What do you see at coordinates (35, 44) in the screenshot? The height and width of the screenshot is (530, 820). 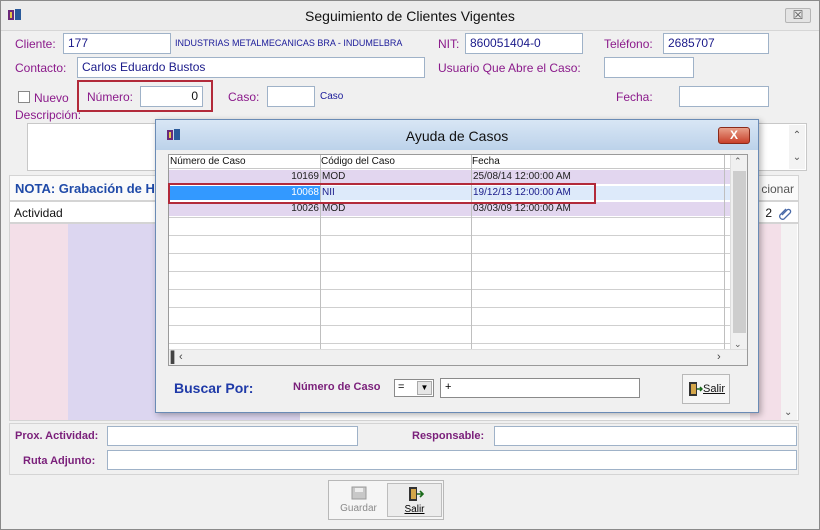 I see `cliente-label: Cliente:` at bounding box center [35, 44].